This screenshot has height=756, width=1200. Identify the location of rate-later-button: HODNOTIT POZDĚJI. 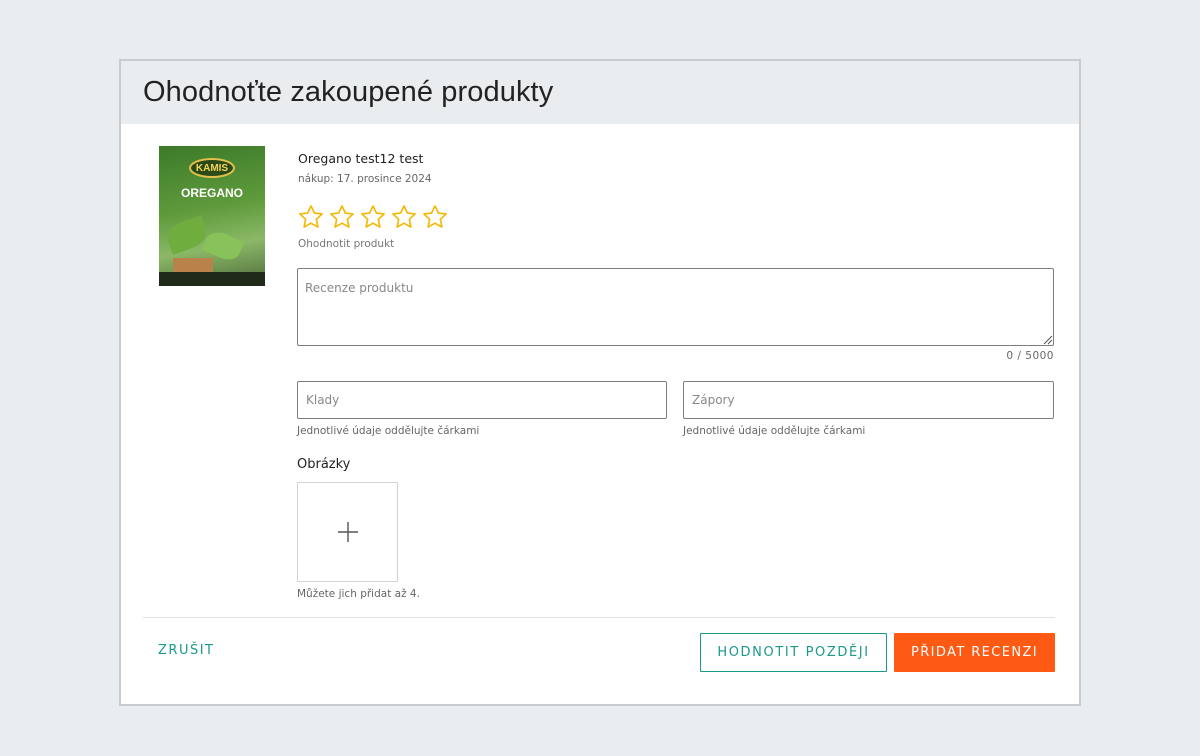
(793, 652).